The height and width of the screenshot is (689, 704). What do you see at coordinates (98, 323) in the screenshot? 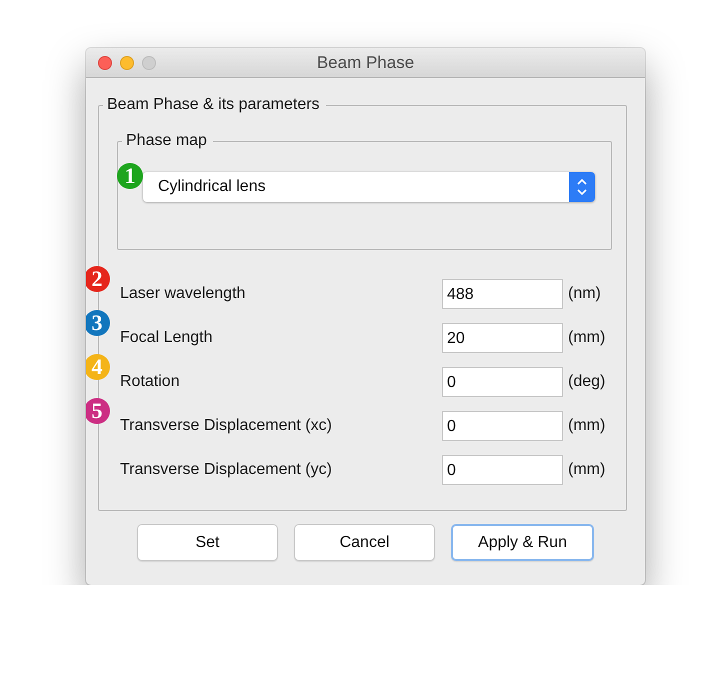
I see `number-badge: 3` at bounding box center [98, 323].